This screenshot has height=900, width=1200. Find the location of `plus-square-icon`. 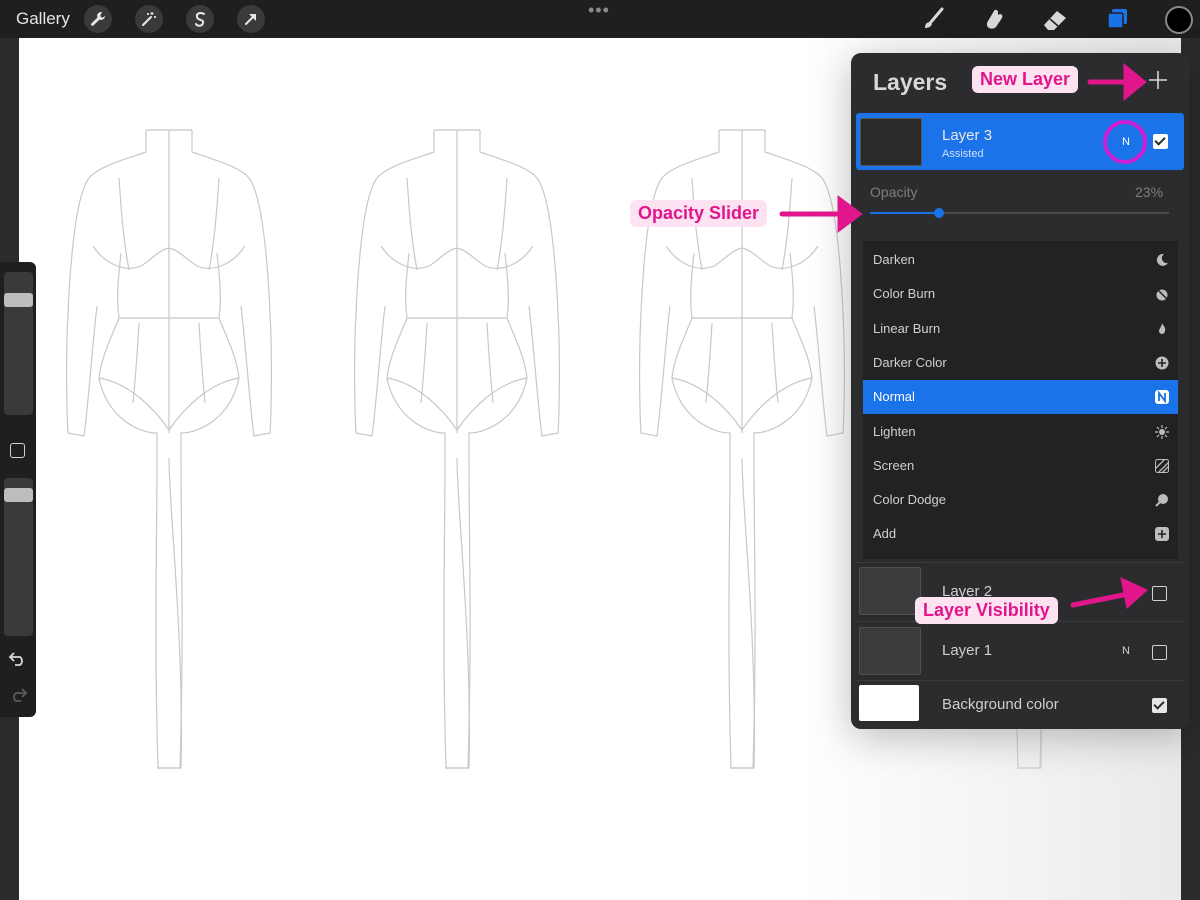

plus-square-icon is located at coordinates (1162, 534).